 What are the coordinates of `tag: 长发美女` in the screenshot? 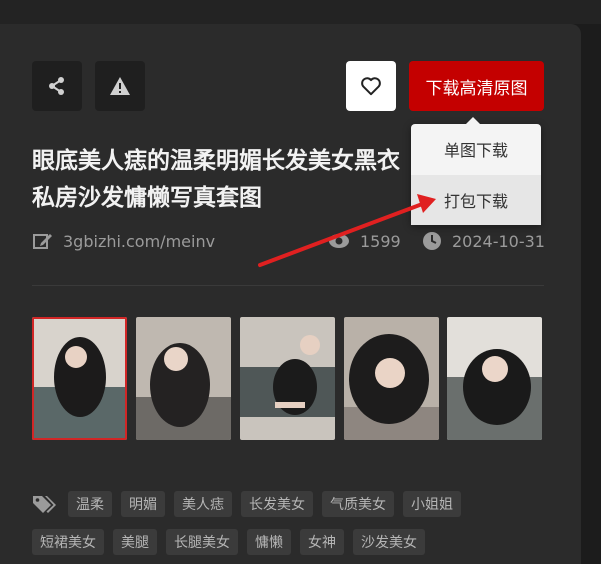 It's located at (277, 504).